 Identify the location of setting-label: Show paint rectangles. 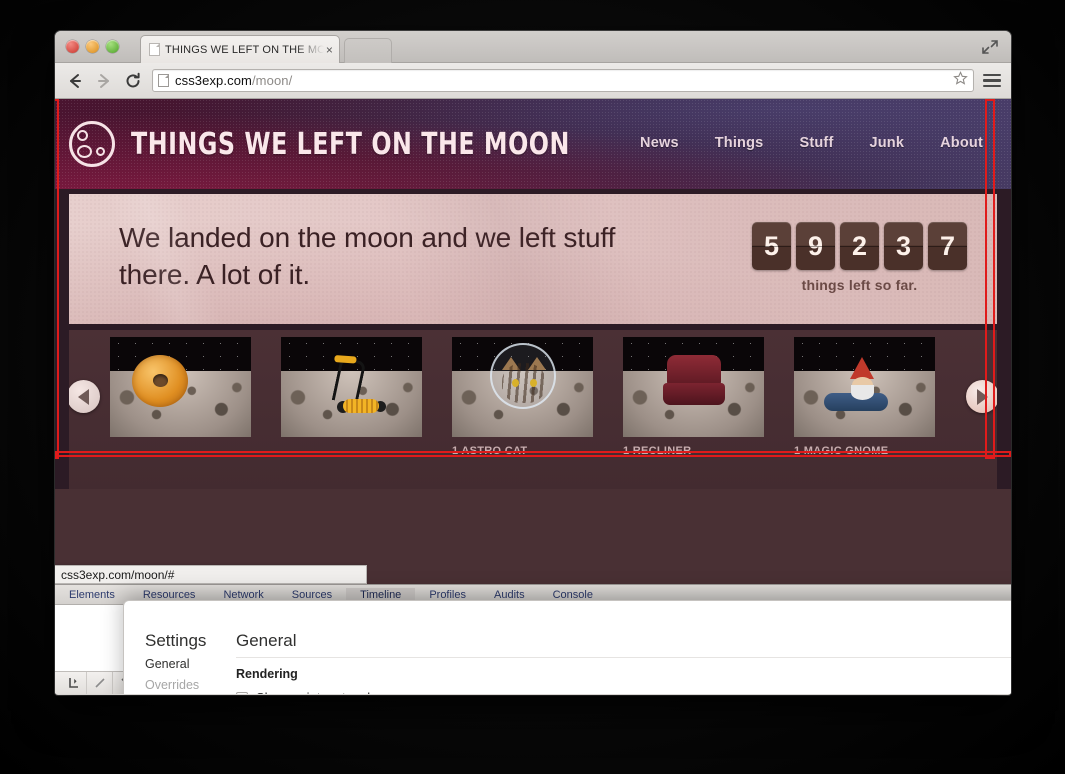
(320, 692).